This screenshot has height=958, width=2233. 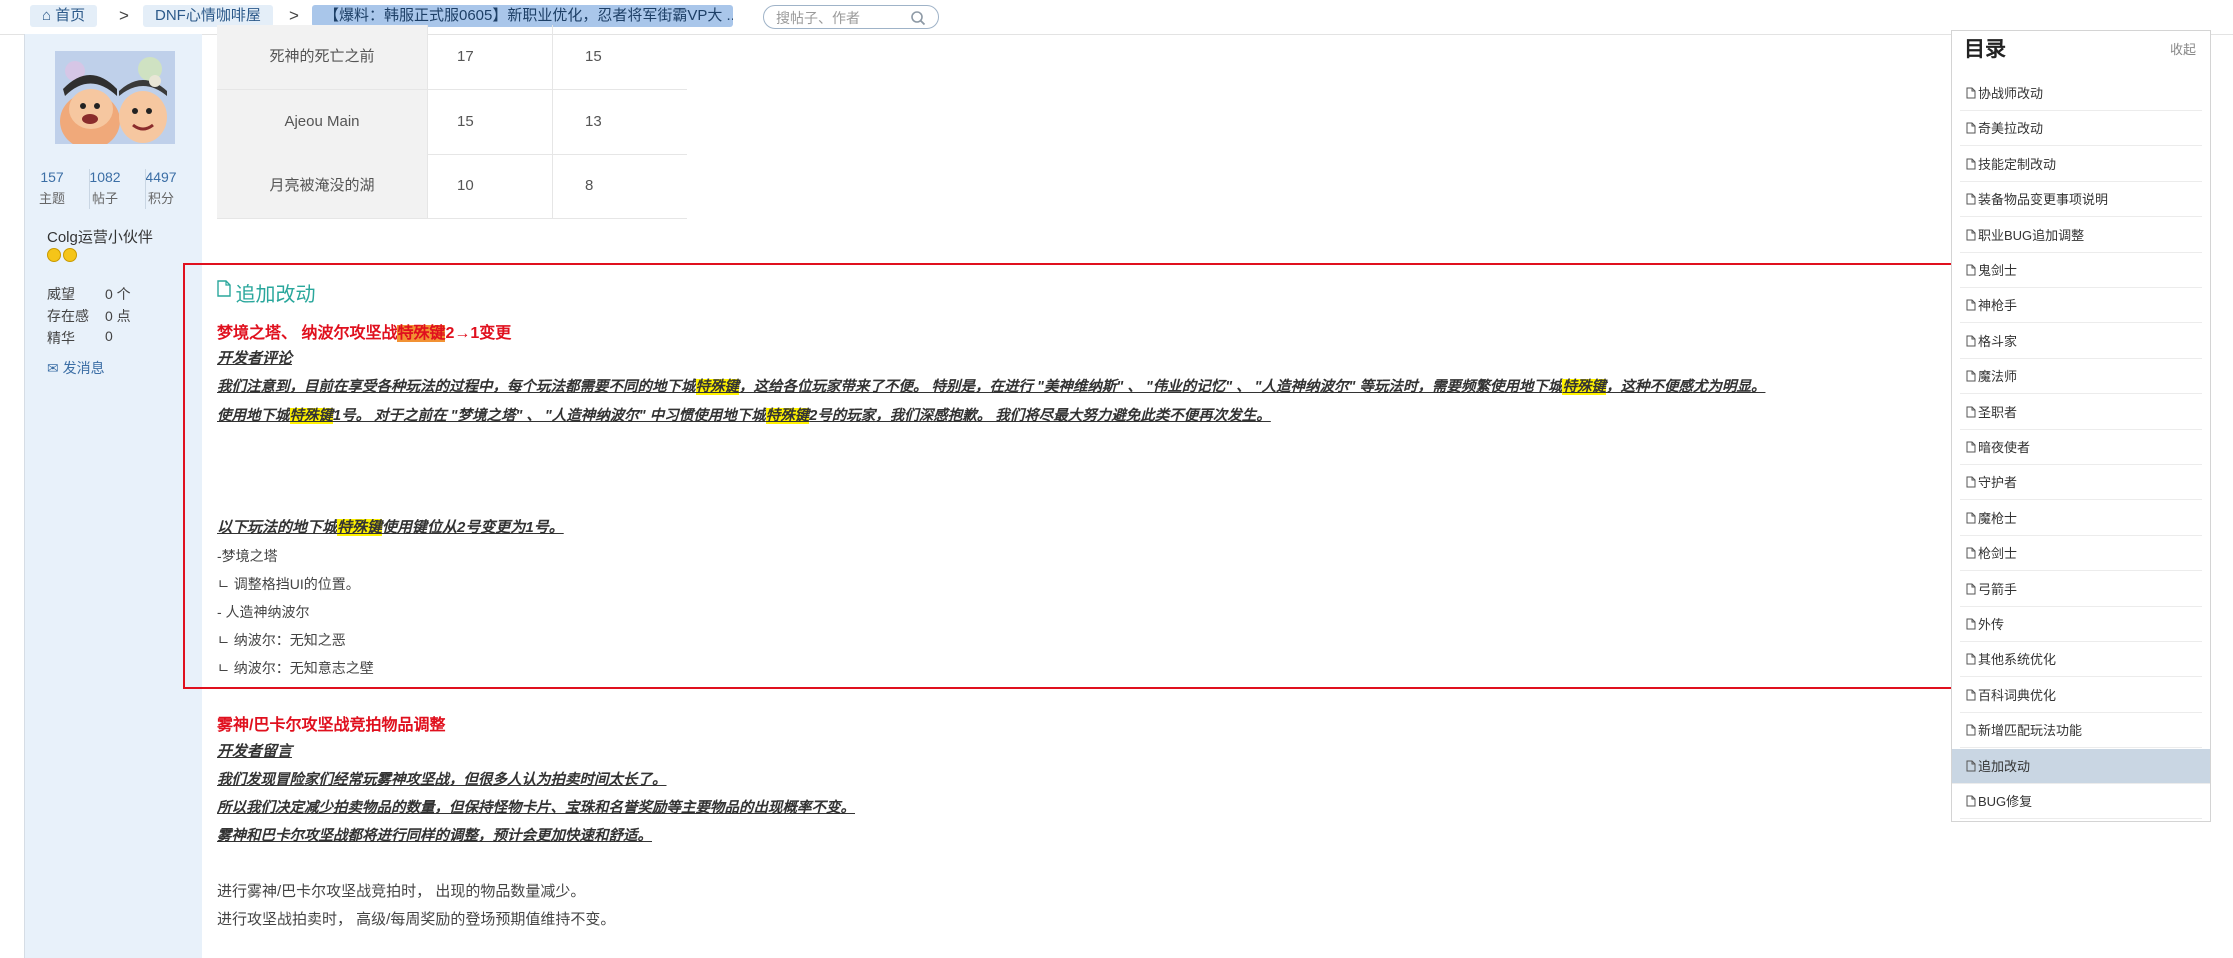 What do you see at coordinates (2081, 270) in the screenshot?
I see `toc-item: 鬼剑士` at bounding box center [2081, 270].